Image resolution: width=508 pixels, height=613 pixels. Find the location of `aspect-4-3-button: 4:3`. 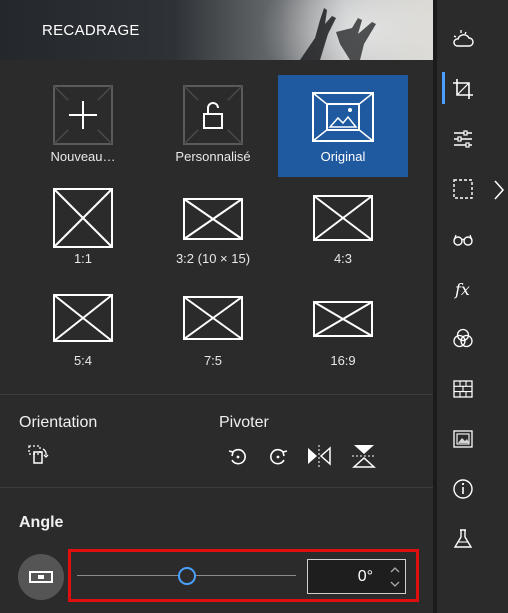

aspect-4-3-button: 4:3 is located at coordinates (343, 229).